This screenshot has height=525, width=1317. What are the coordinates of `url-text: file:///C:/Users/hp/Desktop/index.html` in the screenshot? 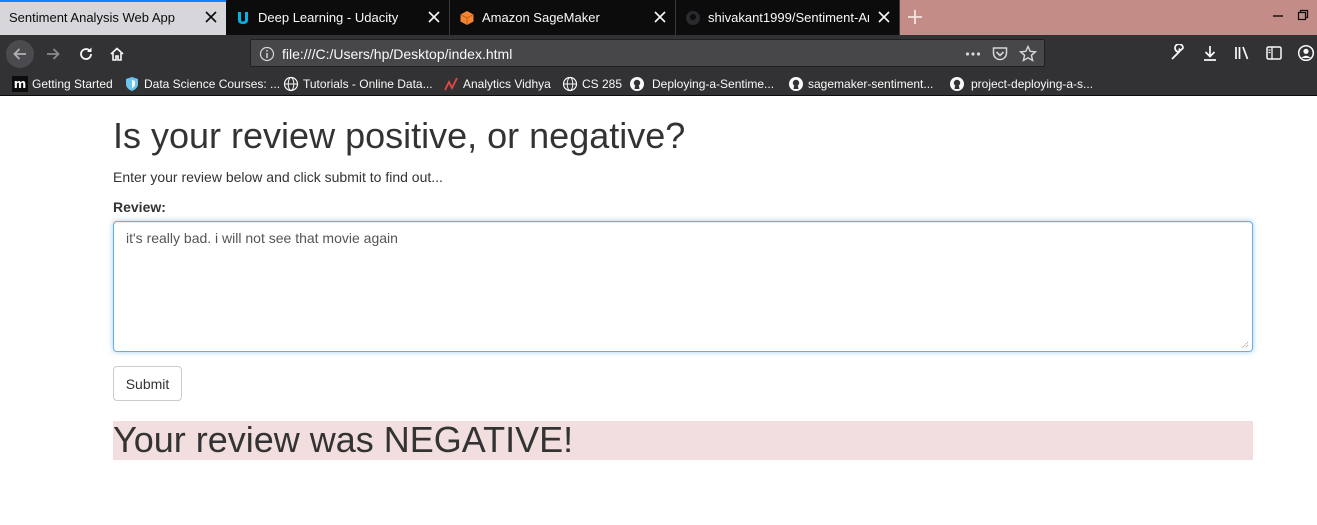 It's located at (397, 54).